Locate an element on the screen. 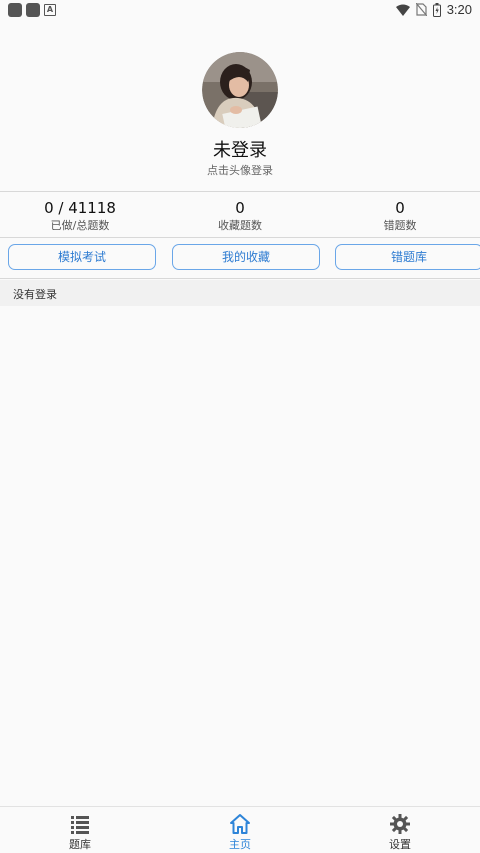 This screenshot has width=480, height=853. nav-label-question-bank: 题库 is located at coordinates (80, 844).